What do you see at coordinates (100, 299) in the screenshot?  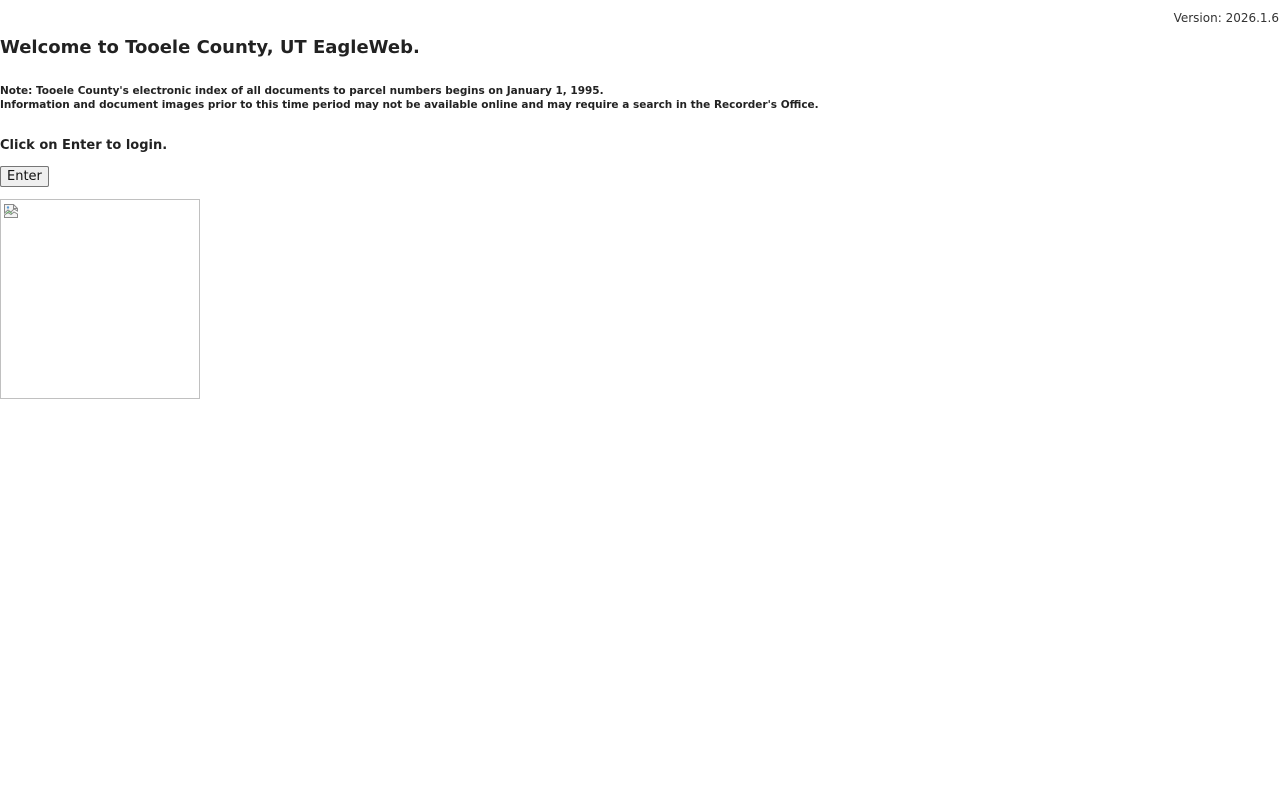 I see `broken-image` at bounding box center [100, 299].